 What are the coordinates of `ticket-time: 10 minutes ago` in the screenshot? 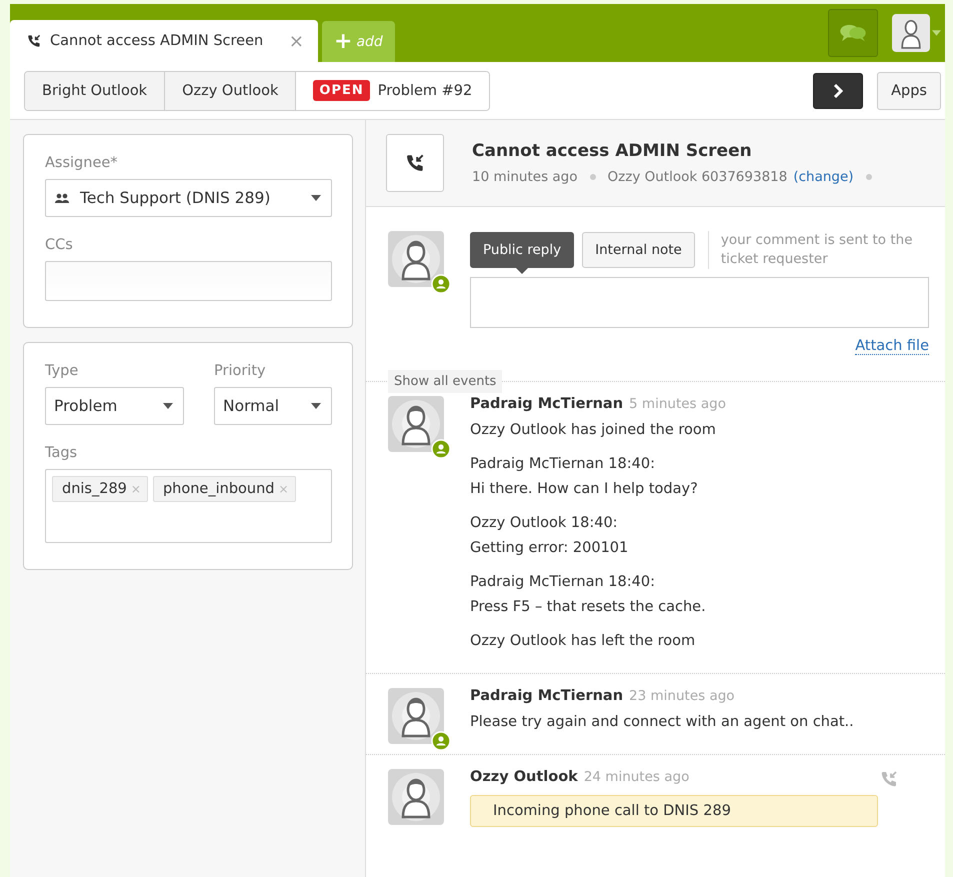 It's located at (525, 177).